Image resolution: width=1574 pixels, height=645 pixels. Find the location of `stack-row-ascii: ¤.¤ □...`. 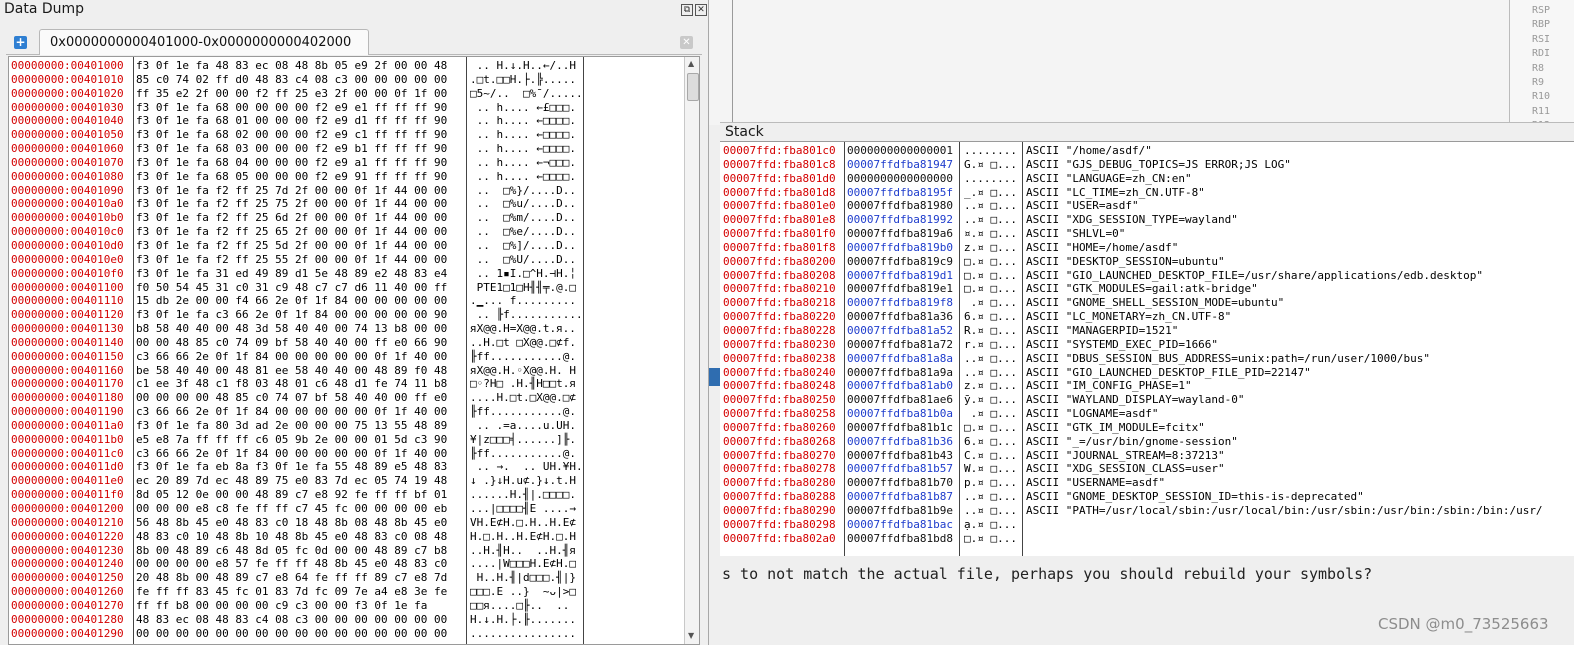

stack-row-ascii: ¤.¤ □... is located at coordinates (990, 234).